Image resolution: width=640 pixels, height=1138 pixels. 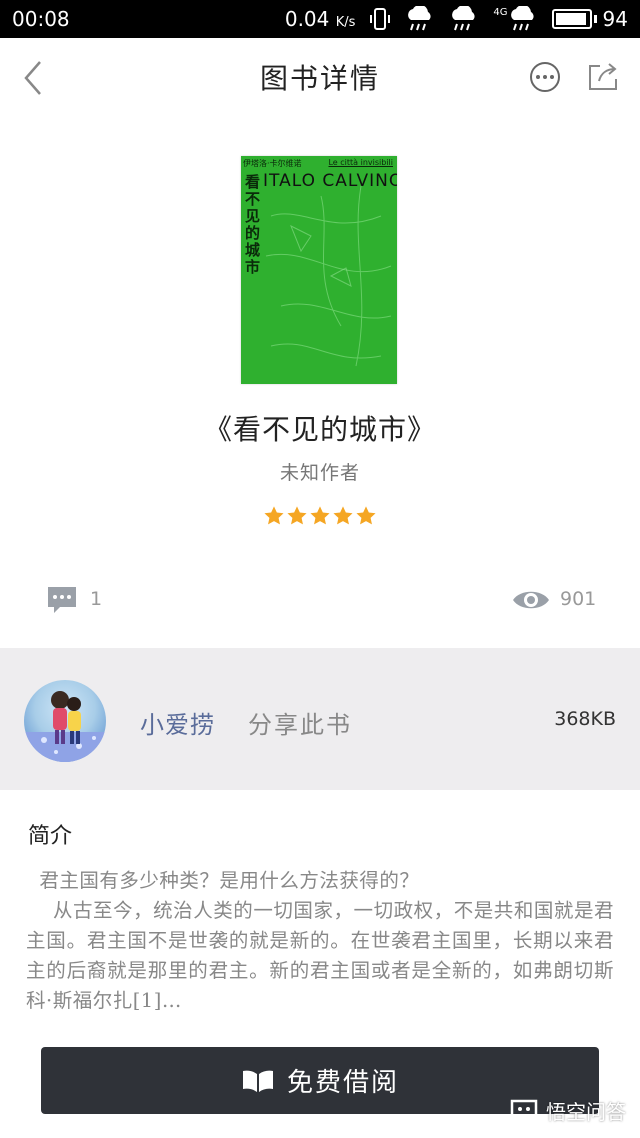 What do you see at coordinates (522, 18) in the screenshot?
I see `signal-strength-icon` at bounding box center [522, 18].